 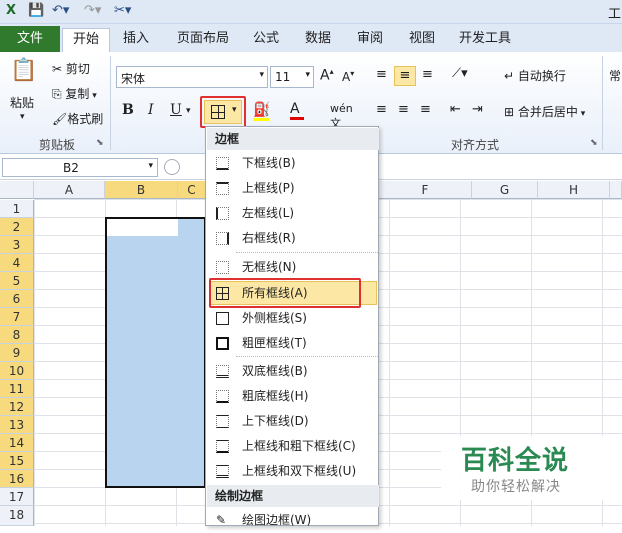 I want to click on paste-button: 粘贴, so click(x=22, y=102).